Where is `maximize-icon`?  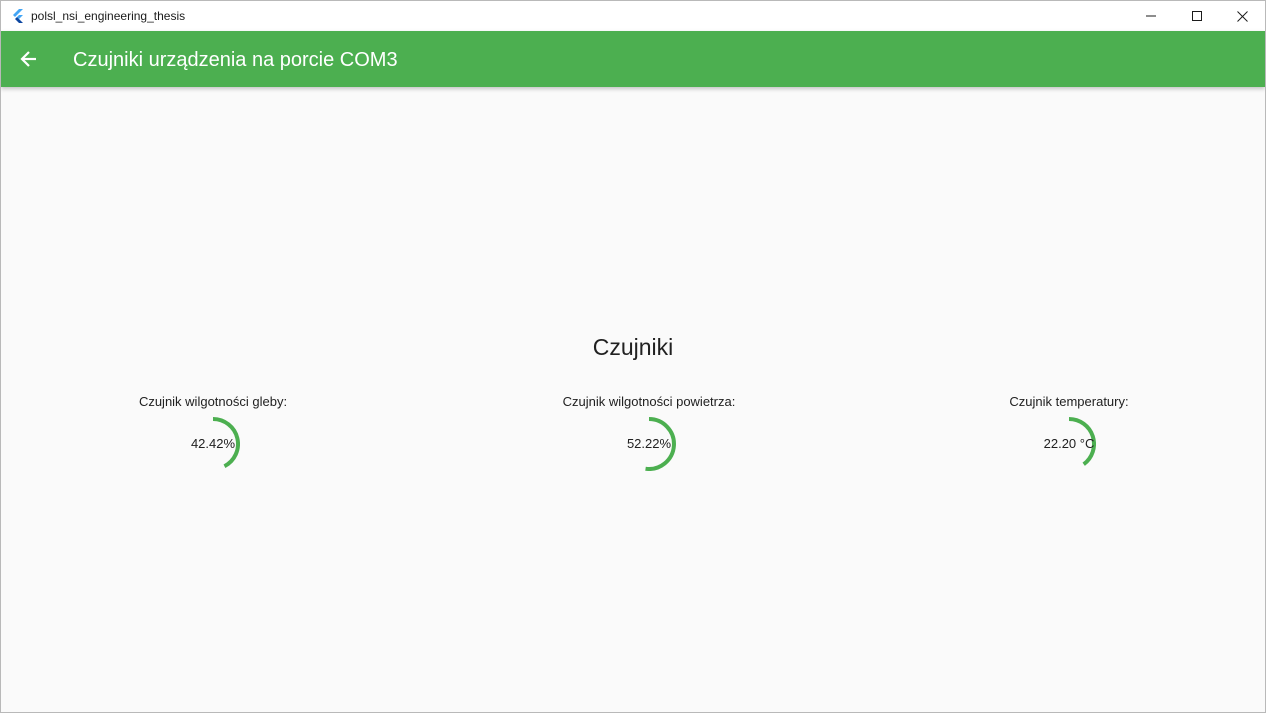 maximize-icon is located at coordinates (1197, 16).